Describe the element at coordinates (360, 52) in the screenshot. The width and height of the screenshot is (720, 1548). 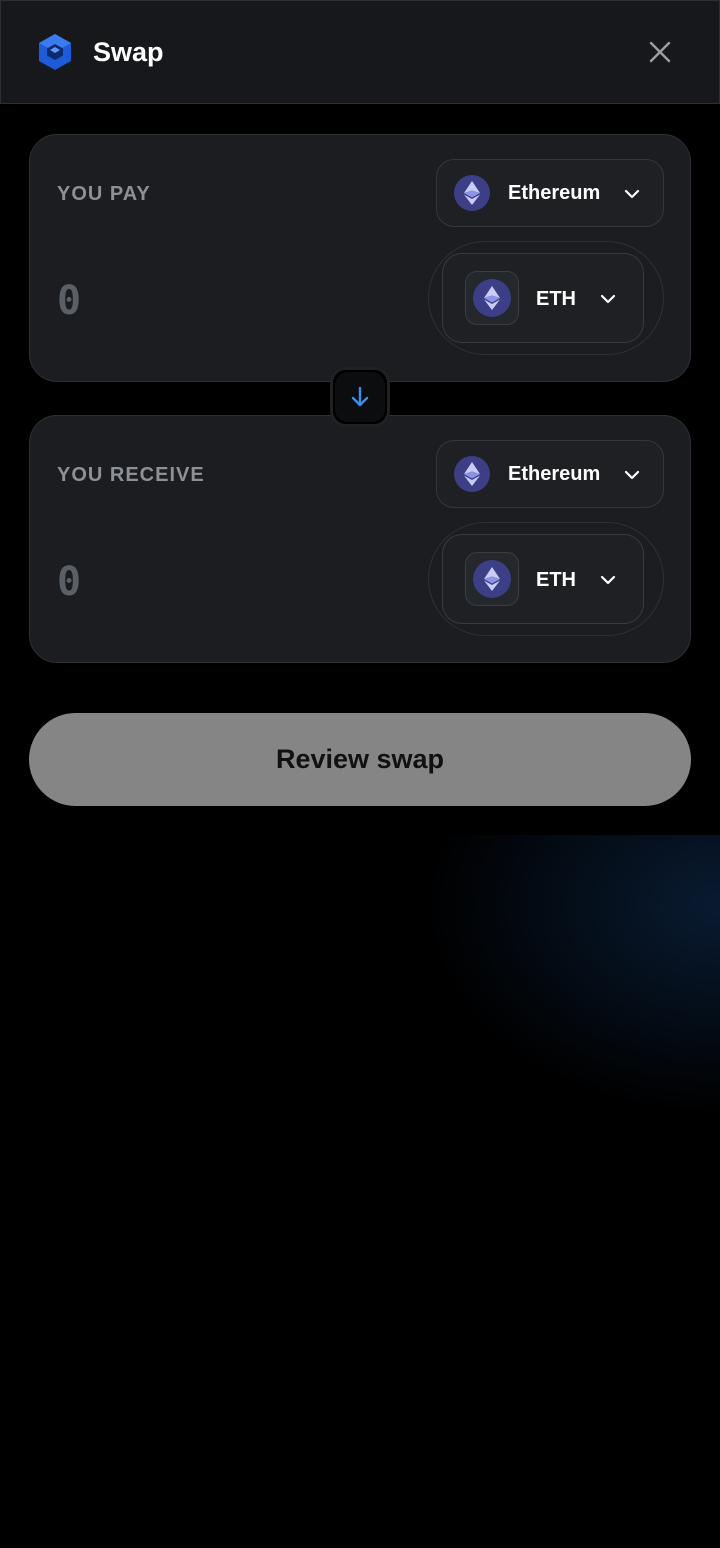
I see `header-bar: Swap` at that location.